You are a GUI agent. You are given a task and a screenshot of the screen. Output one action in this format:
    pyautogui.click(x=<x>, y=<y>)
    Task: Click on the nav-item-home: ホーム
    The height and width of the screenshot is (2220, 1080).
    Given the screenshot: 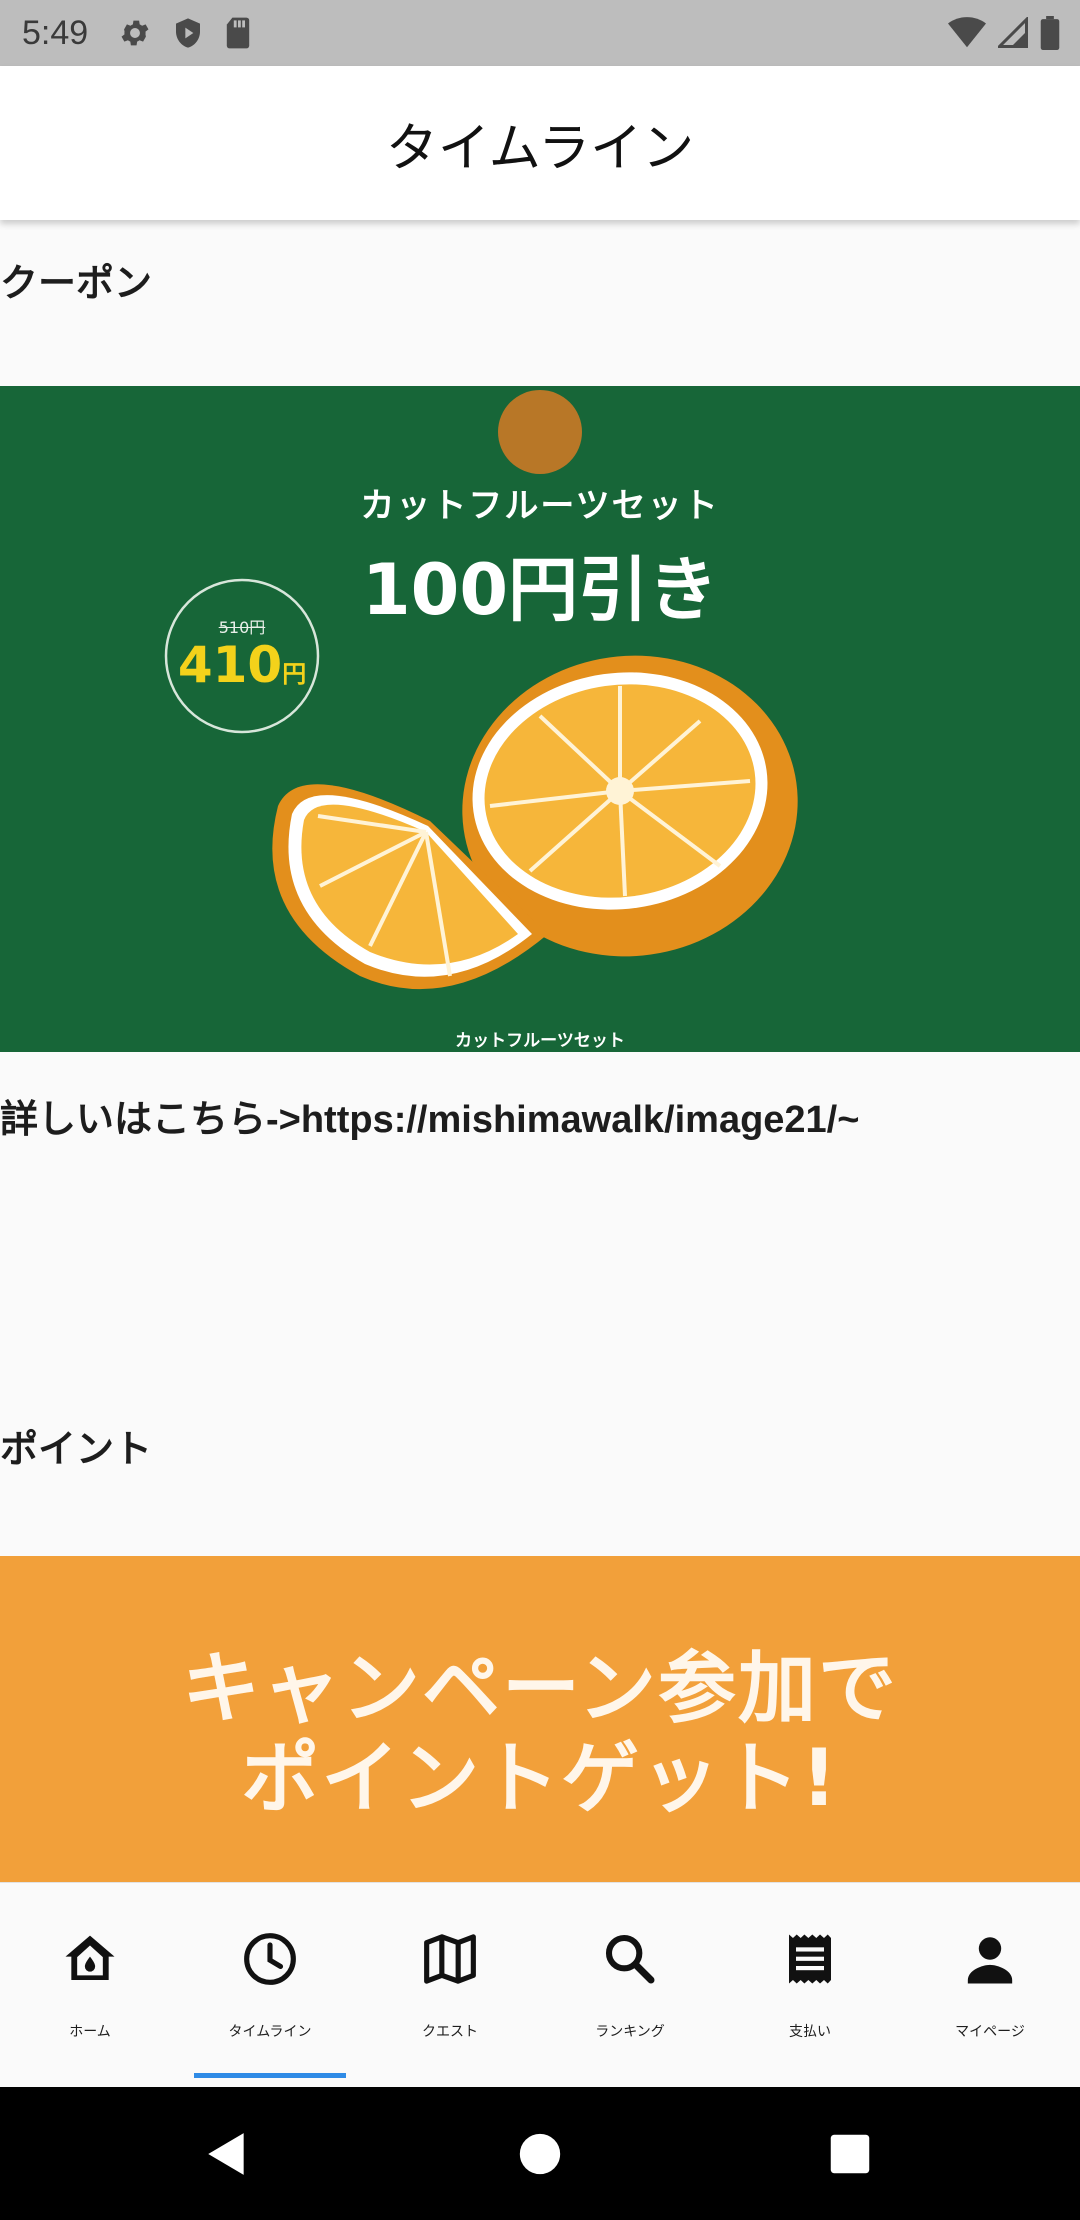 What is the action you would take?
    pyautogui.click(x=90, y=1985)
    